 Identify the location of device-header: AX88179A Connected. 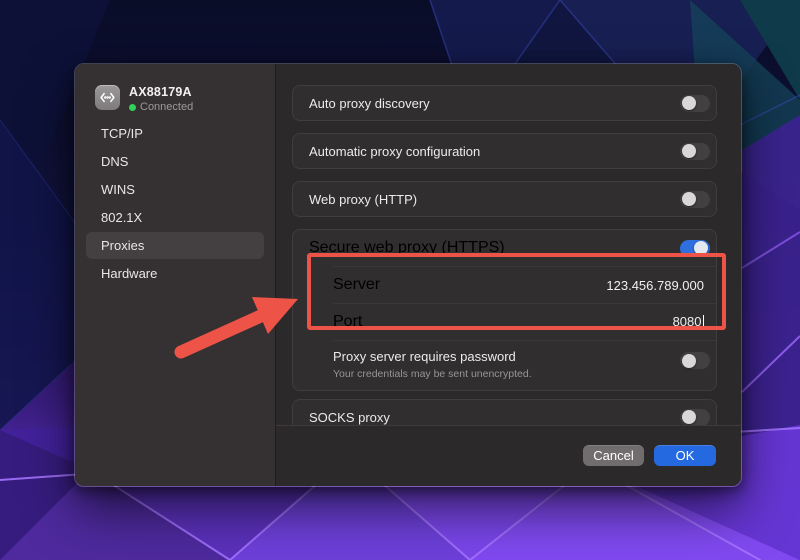
(180, 99).